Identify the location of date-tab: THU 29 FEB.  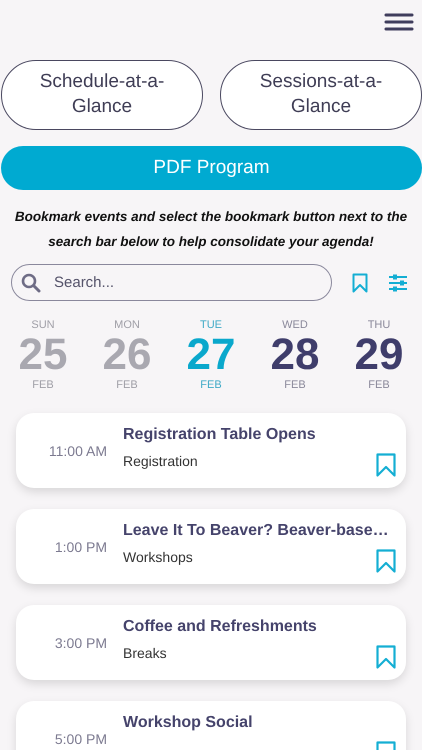
(379, 355).